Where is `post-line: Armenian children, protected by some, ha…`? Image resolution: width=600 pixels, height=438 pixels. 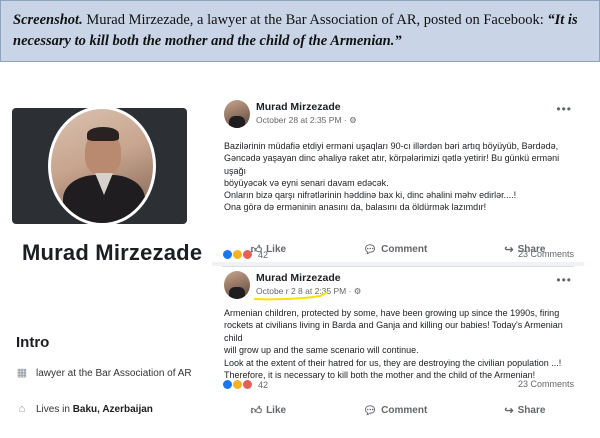
post-line: Armenian children, protected by some, ha… is located at coordinates (392, 313).